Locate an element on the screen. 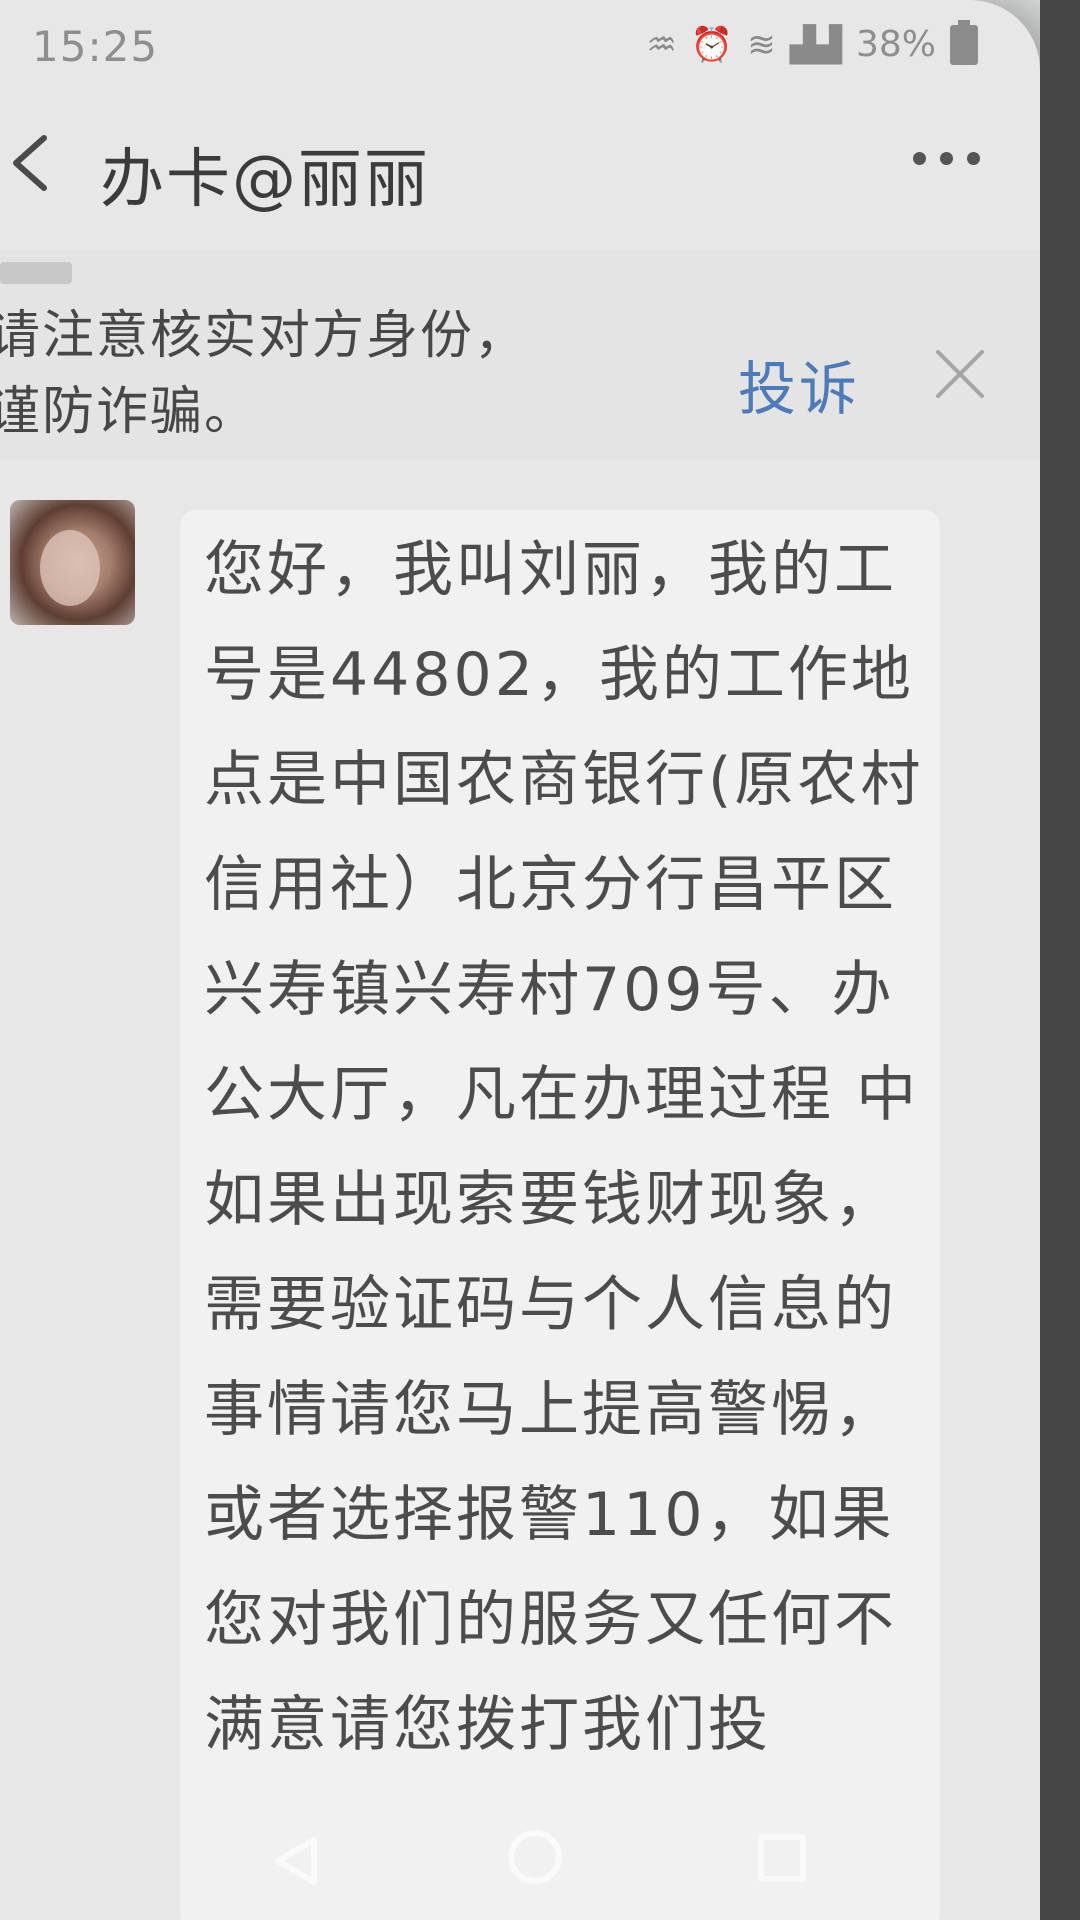 The image size is (1080, 1920). battery-percent: 38% is located at coordinates (895, 44).